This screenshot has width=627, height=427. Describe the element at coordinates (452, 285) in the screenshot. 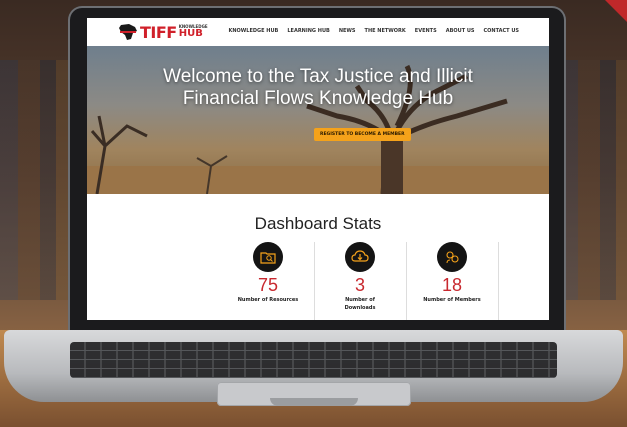

I see `stat-value: 18` at that location.